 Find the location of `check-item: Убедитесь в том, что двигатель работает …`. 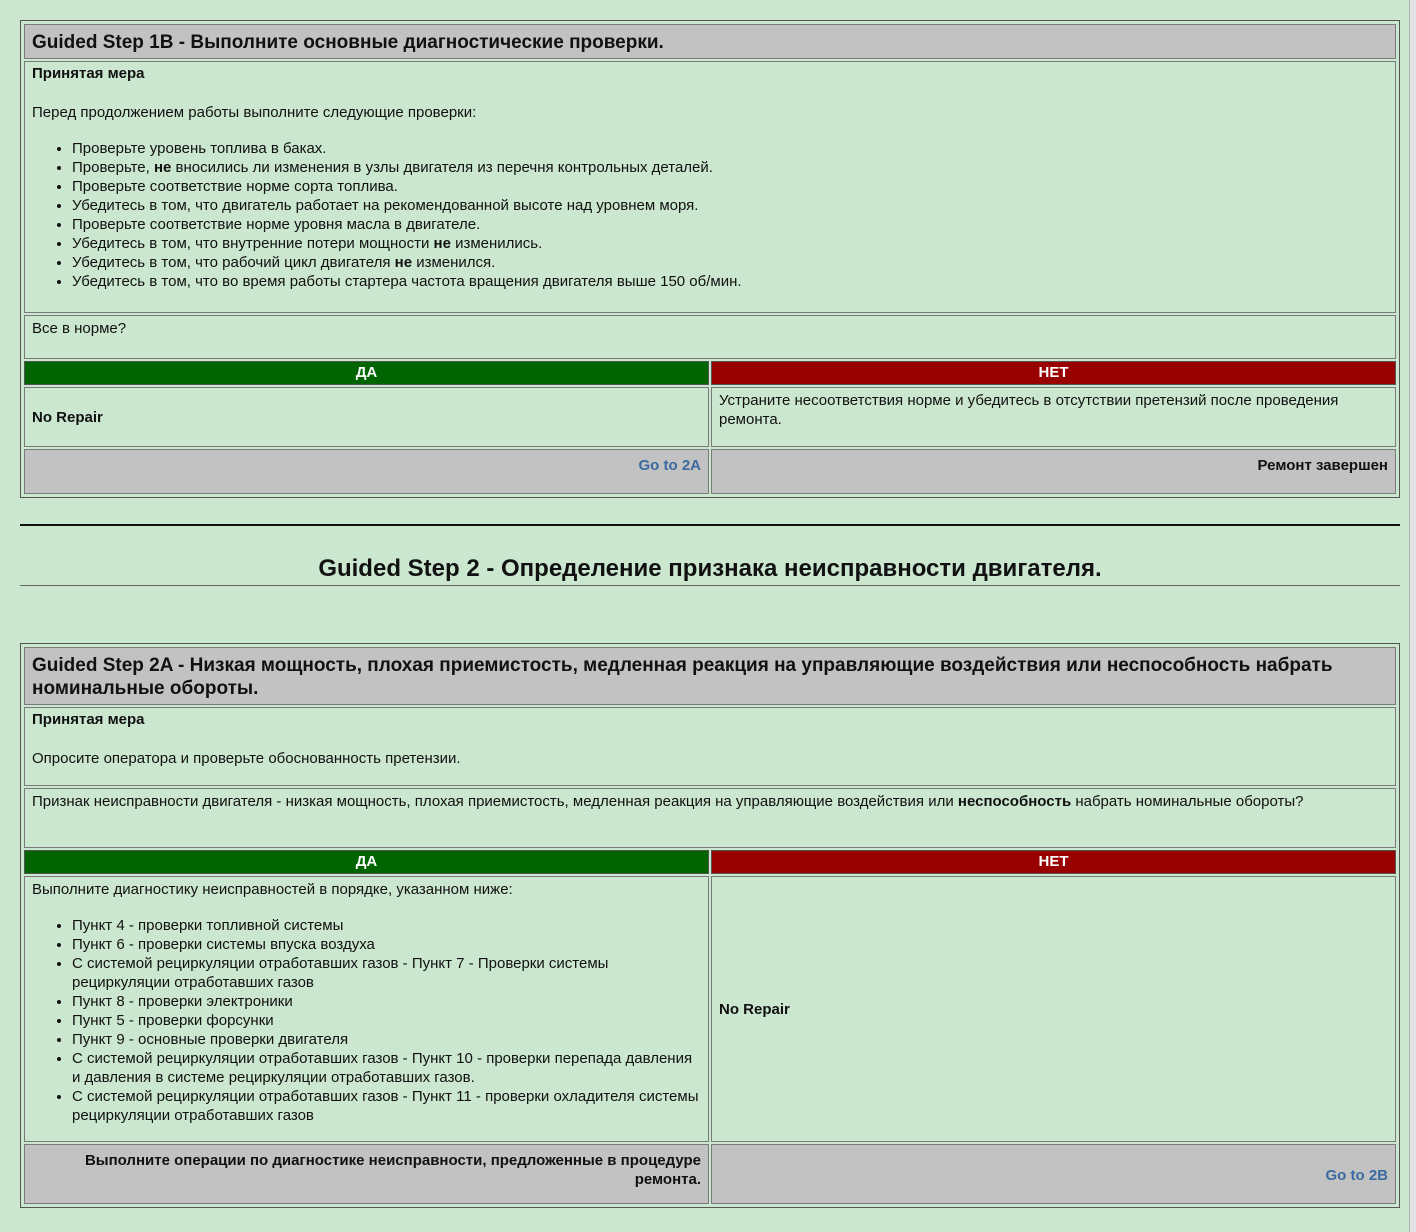

check-item: Убедитесь в том, что двигатель работает … is located at coordinates (730, 205).